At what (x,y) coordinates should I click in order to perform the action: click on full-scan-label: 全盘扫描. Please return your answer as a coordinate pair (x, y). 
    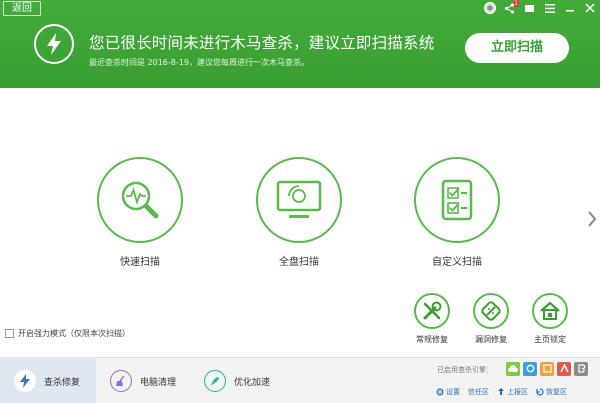
    Looking at the image, I should click on (299, 262).